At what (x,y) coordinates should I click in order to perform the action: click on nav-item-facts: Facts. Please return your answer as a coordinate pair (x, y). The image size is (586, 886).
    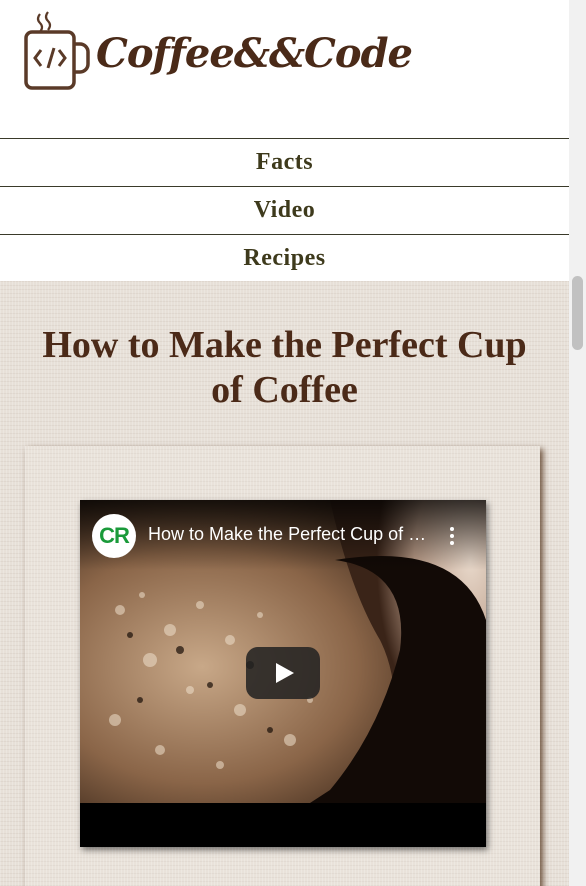
    Looking at the image, I should click on (284, 162).